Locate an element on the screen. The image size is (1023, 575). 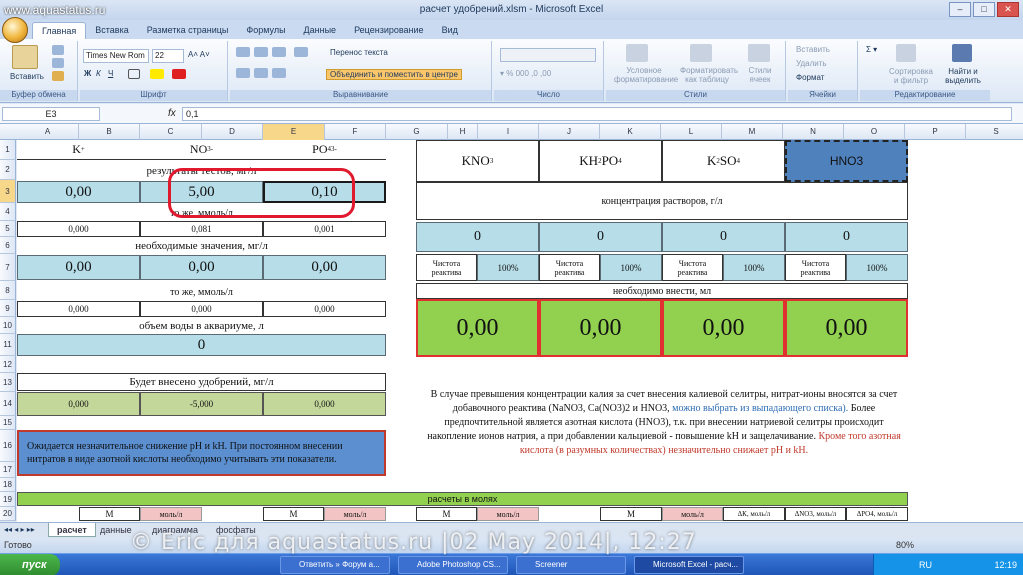
zoom-level: 80% is located at coordinates (905, 545).